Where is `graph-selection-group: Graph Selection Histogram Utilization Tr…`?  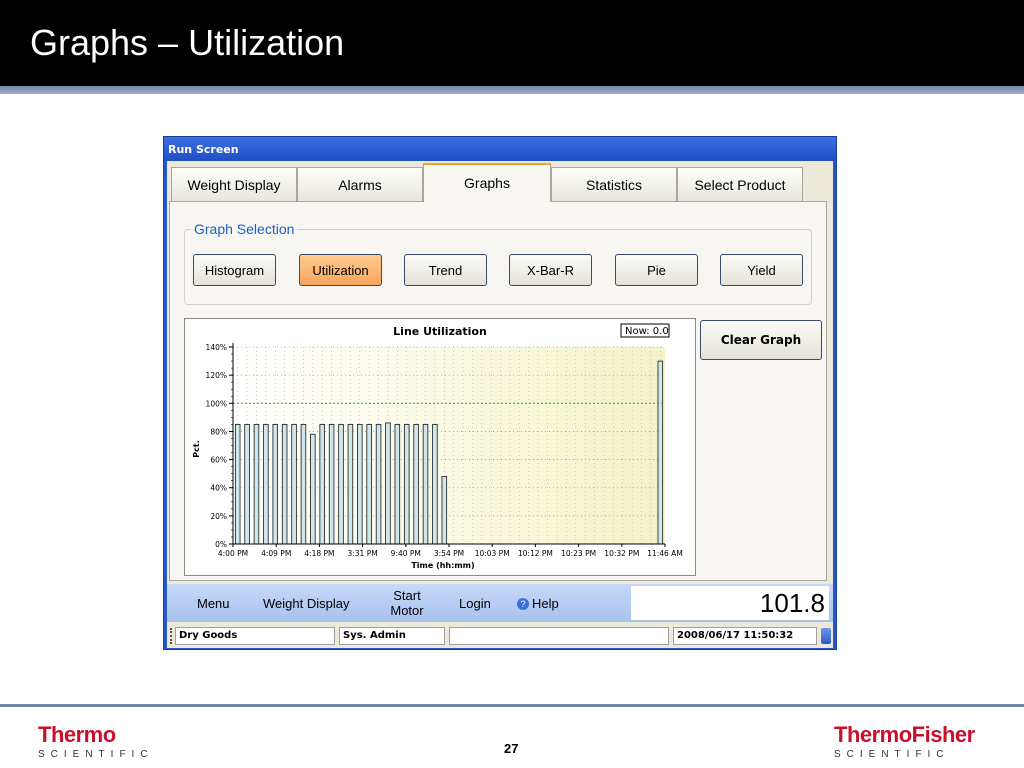
graph-selection-group: Graph Selection Histogram Utilization Tr… is located at coordinates (498, 263).